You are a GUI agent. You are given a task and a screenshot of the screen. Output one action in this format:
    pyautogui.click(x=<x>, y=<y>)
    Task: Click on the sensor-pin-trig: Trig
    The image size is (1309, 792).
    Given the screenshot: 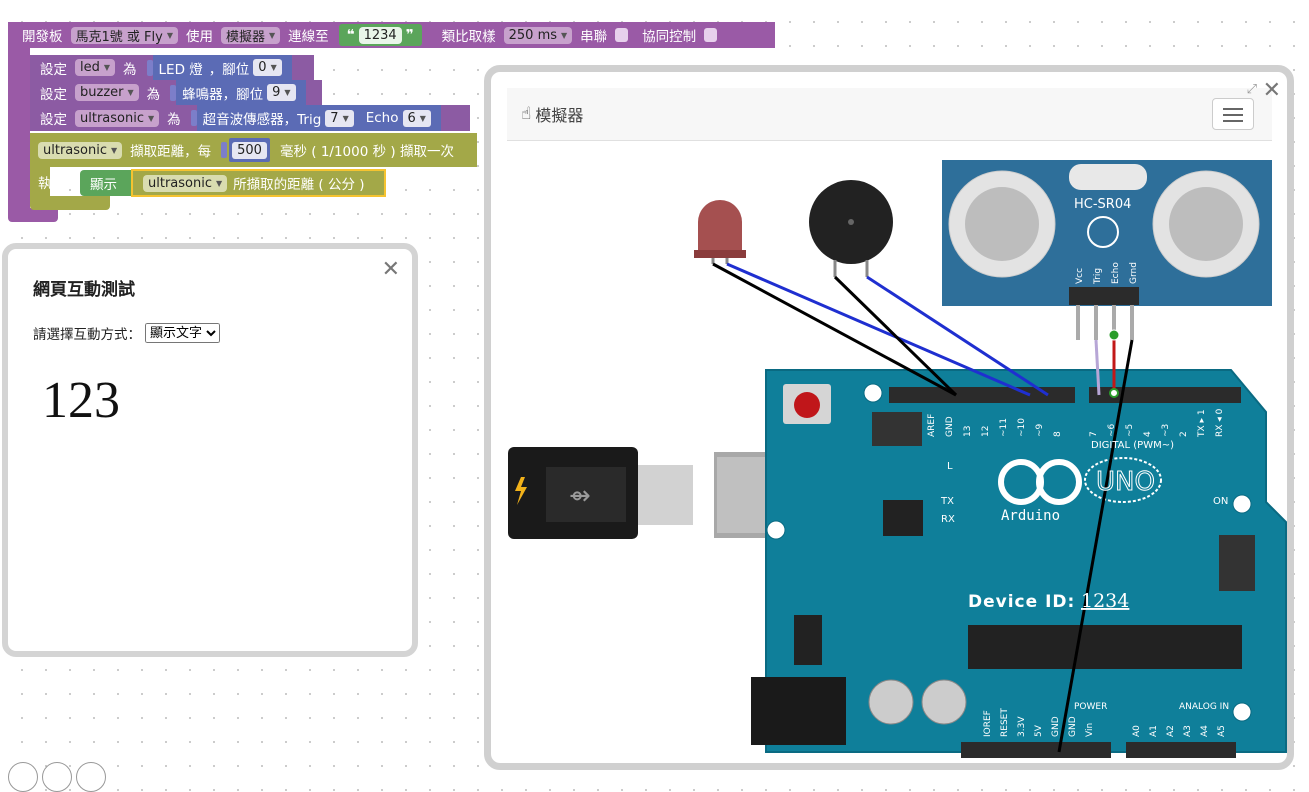 What is the action you would take?
    pyautogui.click(x=1098, y=276)
    